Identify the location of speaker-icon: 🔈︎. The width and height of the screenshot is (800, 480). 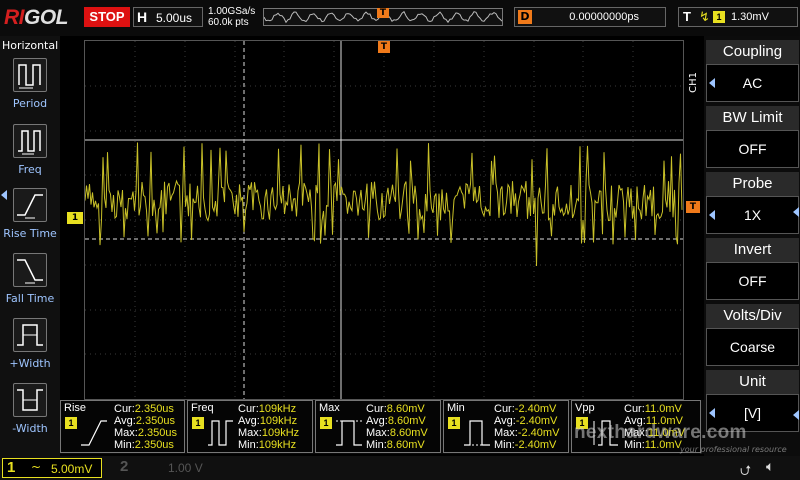
(770, 467).